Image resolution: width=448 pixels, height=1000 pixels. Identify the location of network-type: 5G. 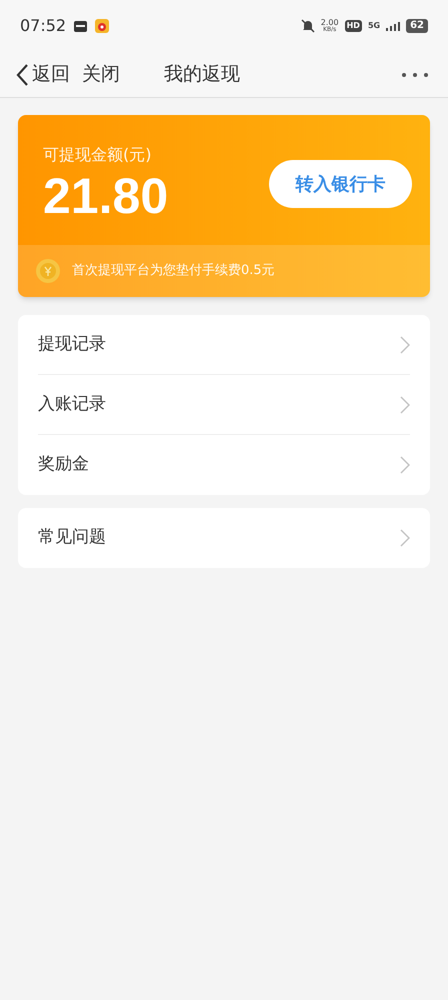
(374, 26).